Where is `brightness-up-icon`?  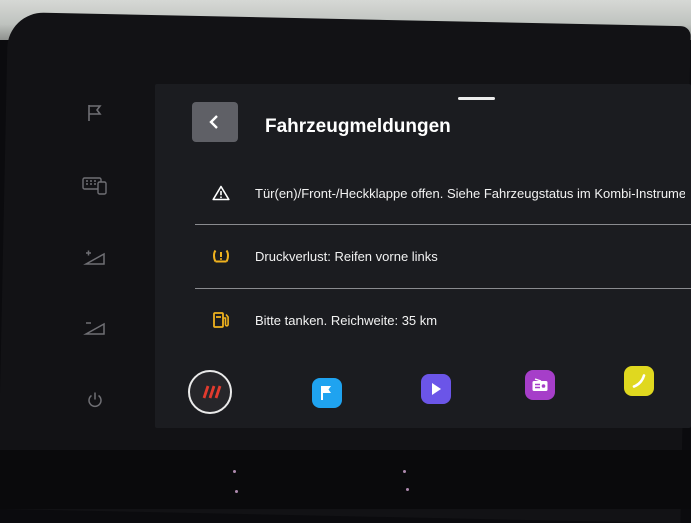 brightness-up-icon is located at coordinates (94, 257).